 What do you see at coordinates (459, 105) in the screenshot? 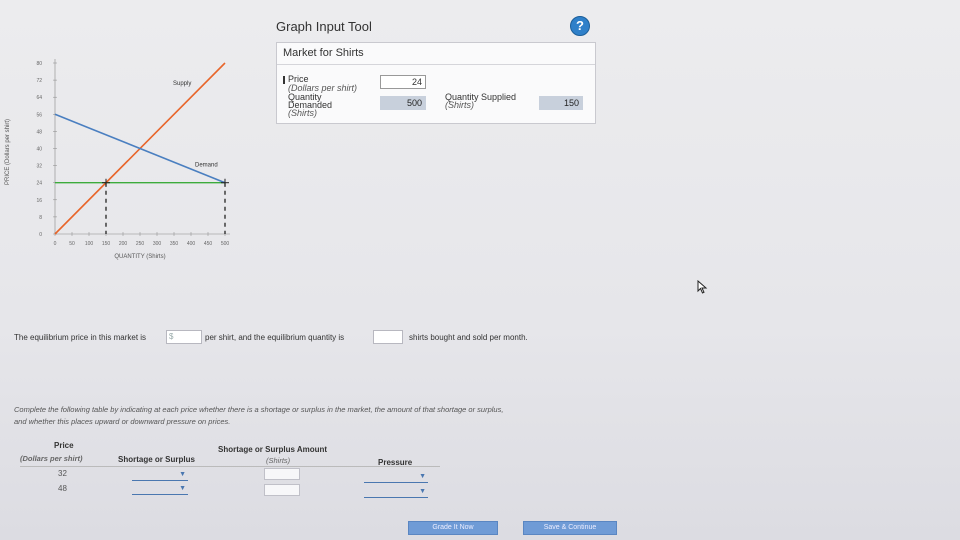
I see `qs-units: (Shirts)` at bounding box center [459, 105].